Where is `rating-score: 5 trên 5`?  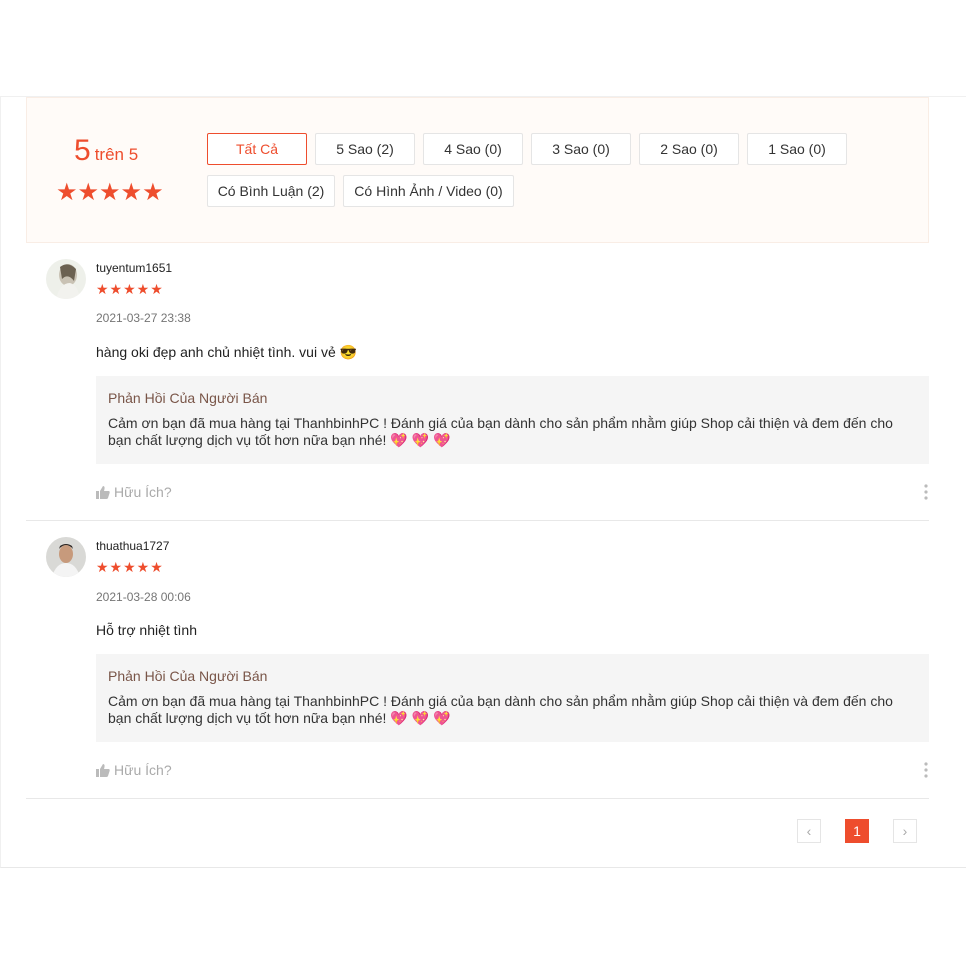 rating-score: 5 trên 5 is located at coordinates (106, 151).